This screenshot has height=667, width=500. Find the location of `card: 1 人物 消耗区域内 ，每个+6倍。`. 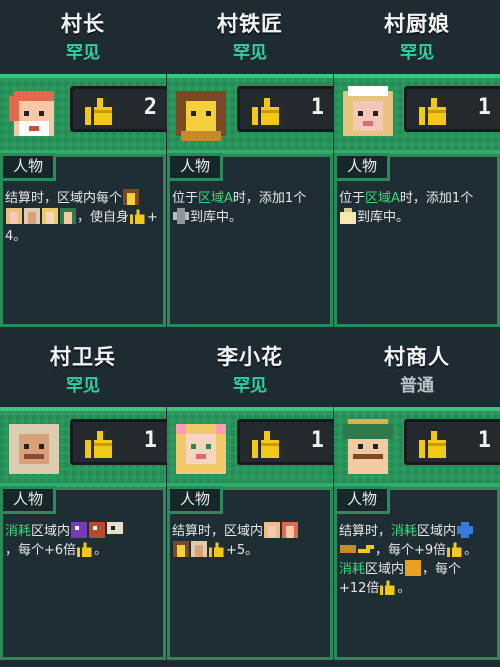

card: 1 人物 消耗区域内 ，每个+6倍。 is located at coordinates (85, 533).